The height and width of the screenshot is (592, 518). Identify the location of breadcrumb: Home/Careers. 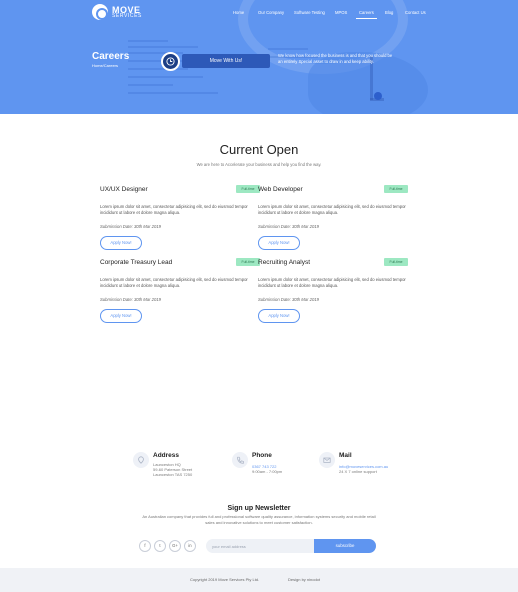
(105, 65).